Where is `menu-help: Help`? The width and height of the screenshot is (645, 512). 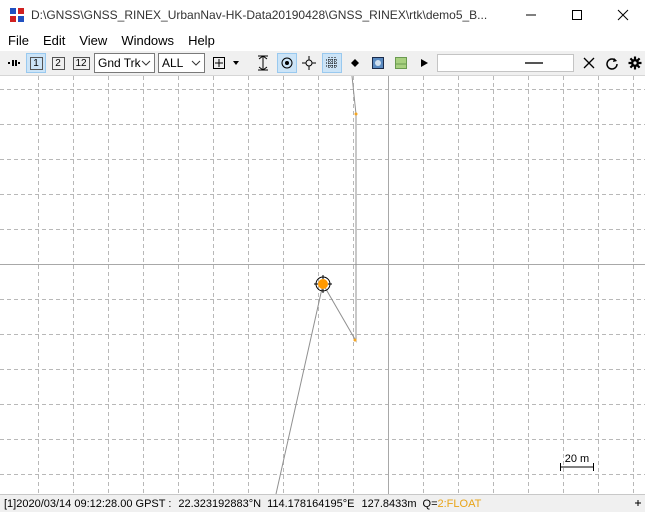 menu-help: Help is located at coordinates (201, 40).